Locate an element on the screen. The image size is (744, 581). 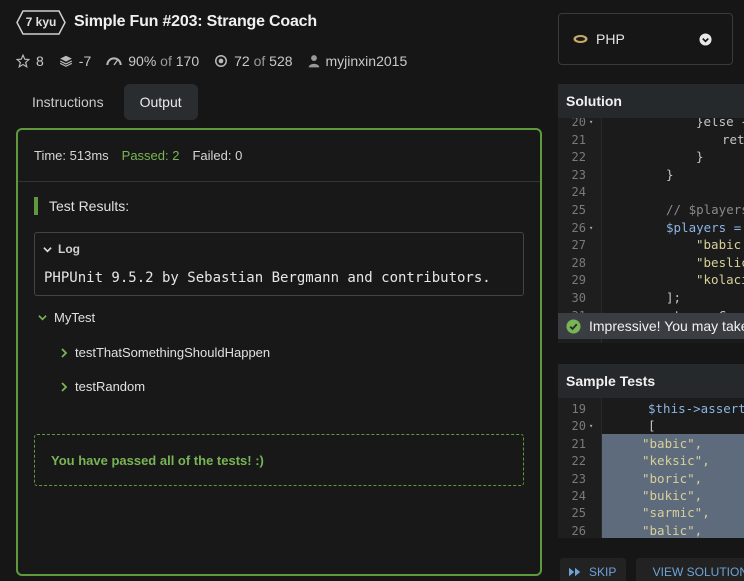
view-solutions-label: VIEW SOLUTIONS is located at coordinates (698, 572).